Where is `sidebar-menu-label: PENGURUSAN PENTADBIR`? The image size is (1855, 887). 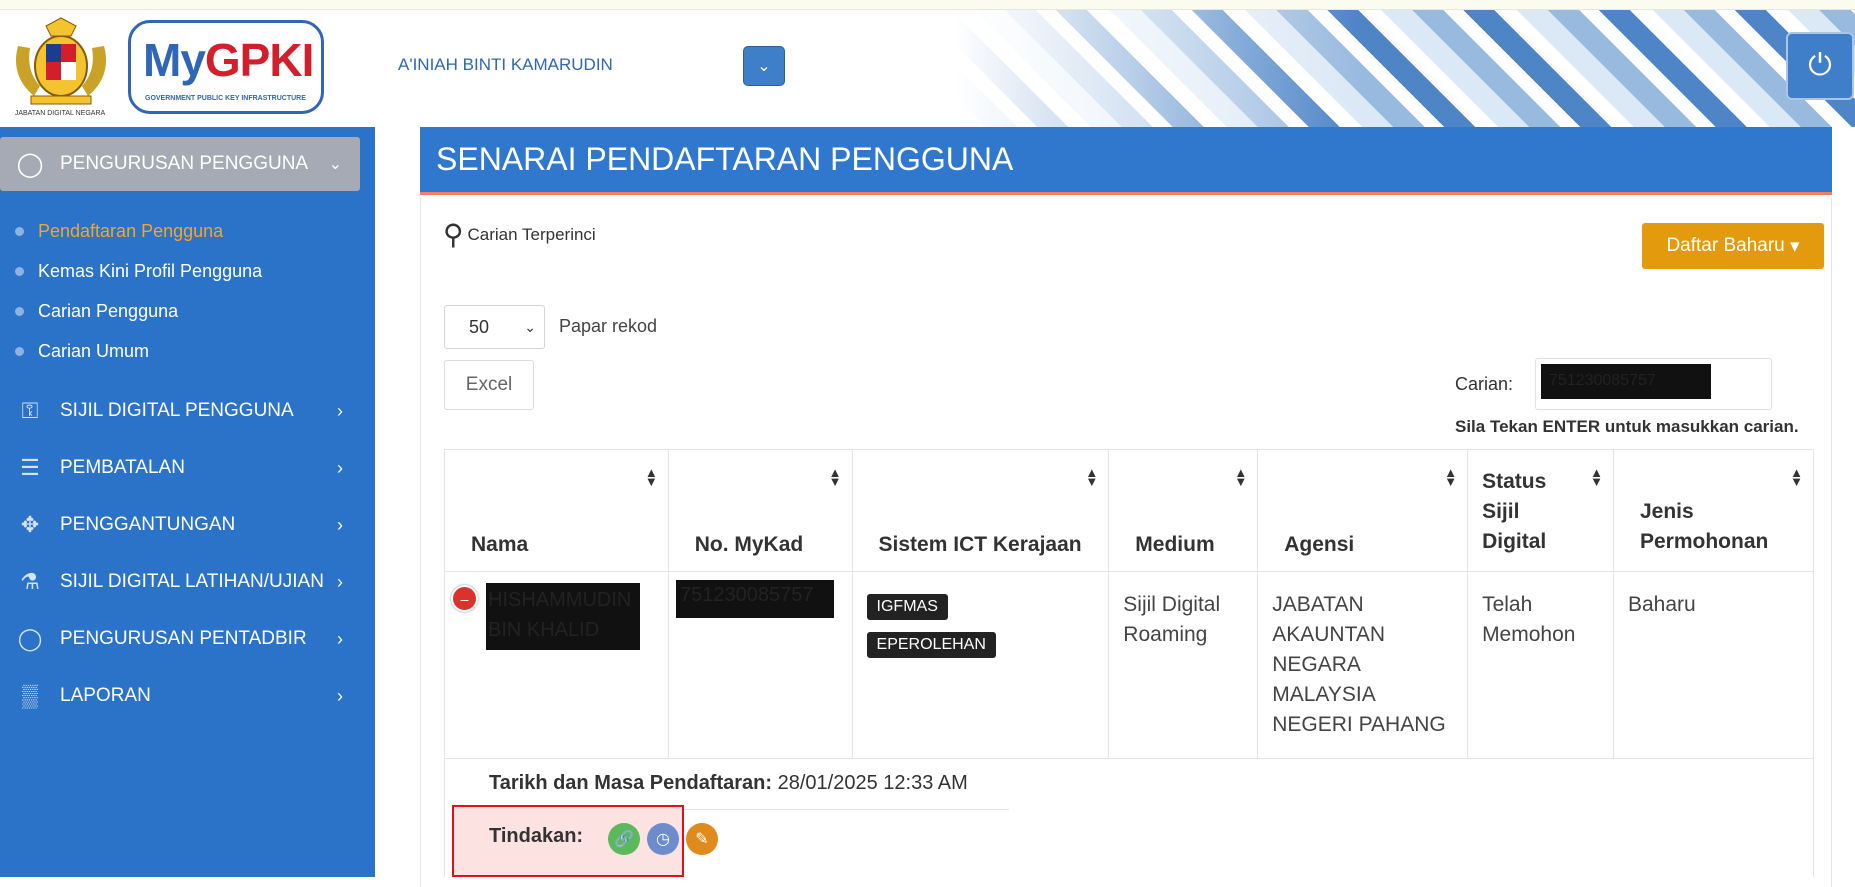 sidebar-menu-label: PENGURUSAN PENTADBIR is located at coordinates (183, 638).